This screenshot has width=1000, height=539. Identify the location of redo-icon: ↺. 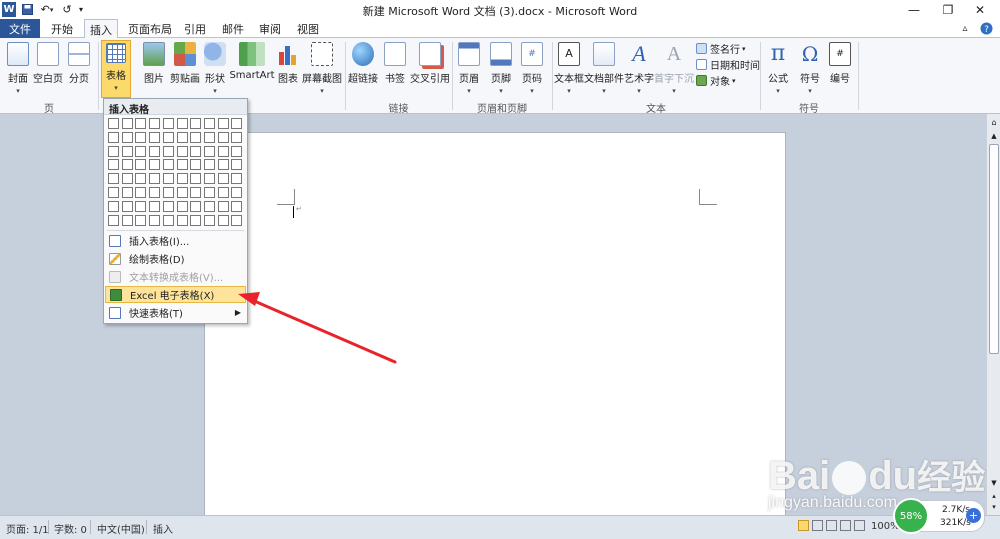
(67, 9).